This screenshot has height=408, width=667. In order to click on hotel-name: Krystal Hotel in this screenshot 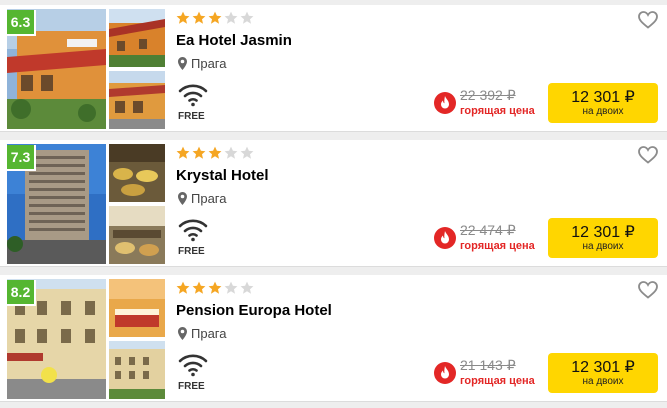, I will do `click(222, 175)`.